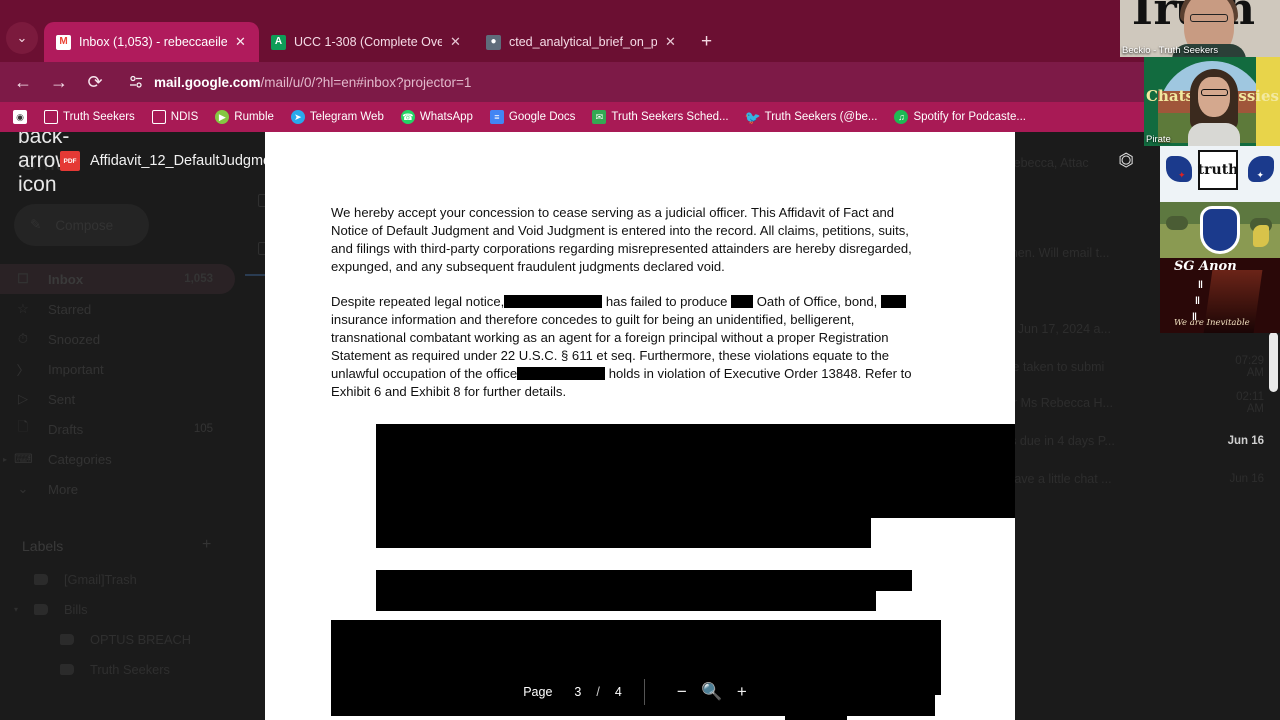 The height and width of the screenshot is (720, 1280). I want to click on label-item-gmail-trash: [Gmail]Trash, so click(117, 579).